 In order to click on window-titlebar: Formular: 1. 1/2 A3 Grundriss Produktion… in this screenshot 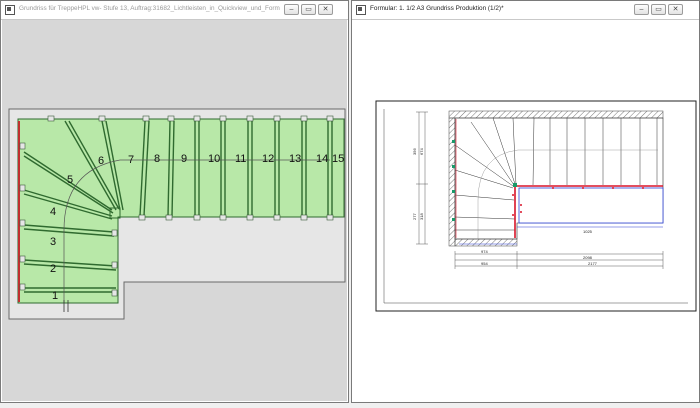, I will do `click(525, 10)`.